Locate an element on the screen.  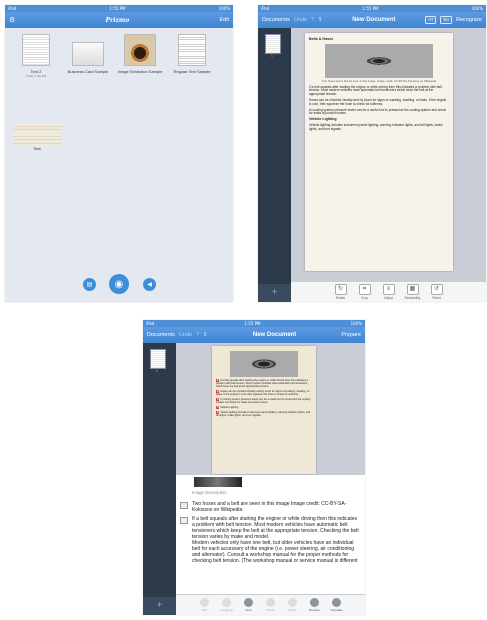
text-button: Text is located at coordinates (205, 605).